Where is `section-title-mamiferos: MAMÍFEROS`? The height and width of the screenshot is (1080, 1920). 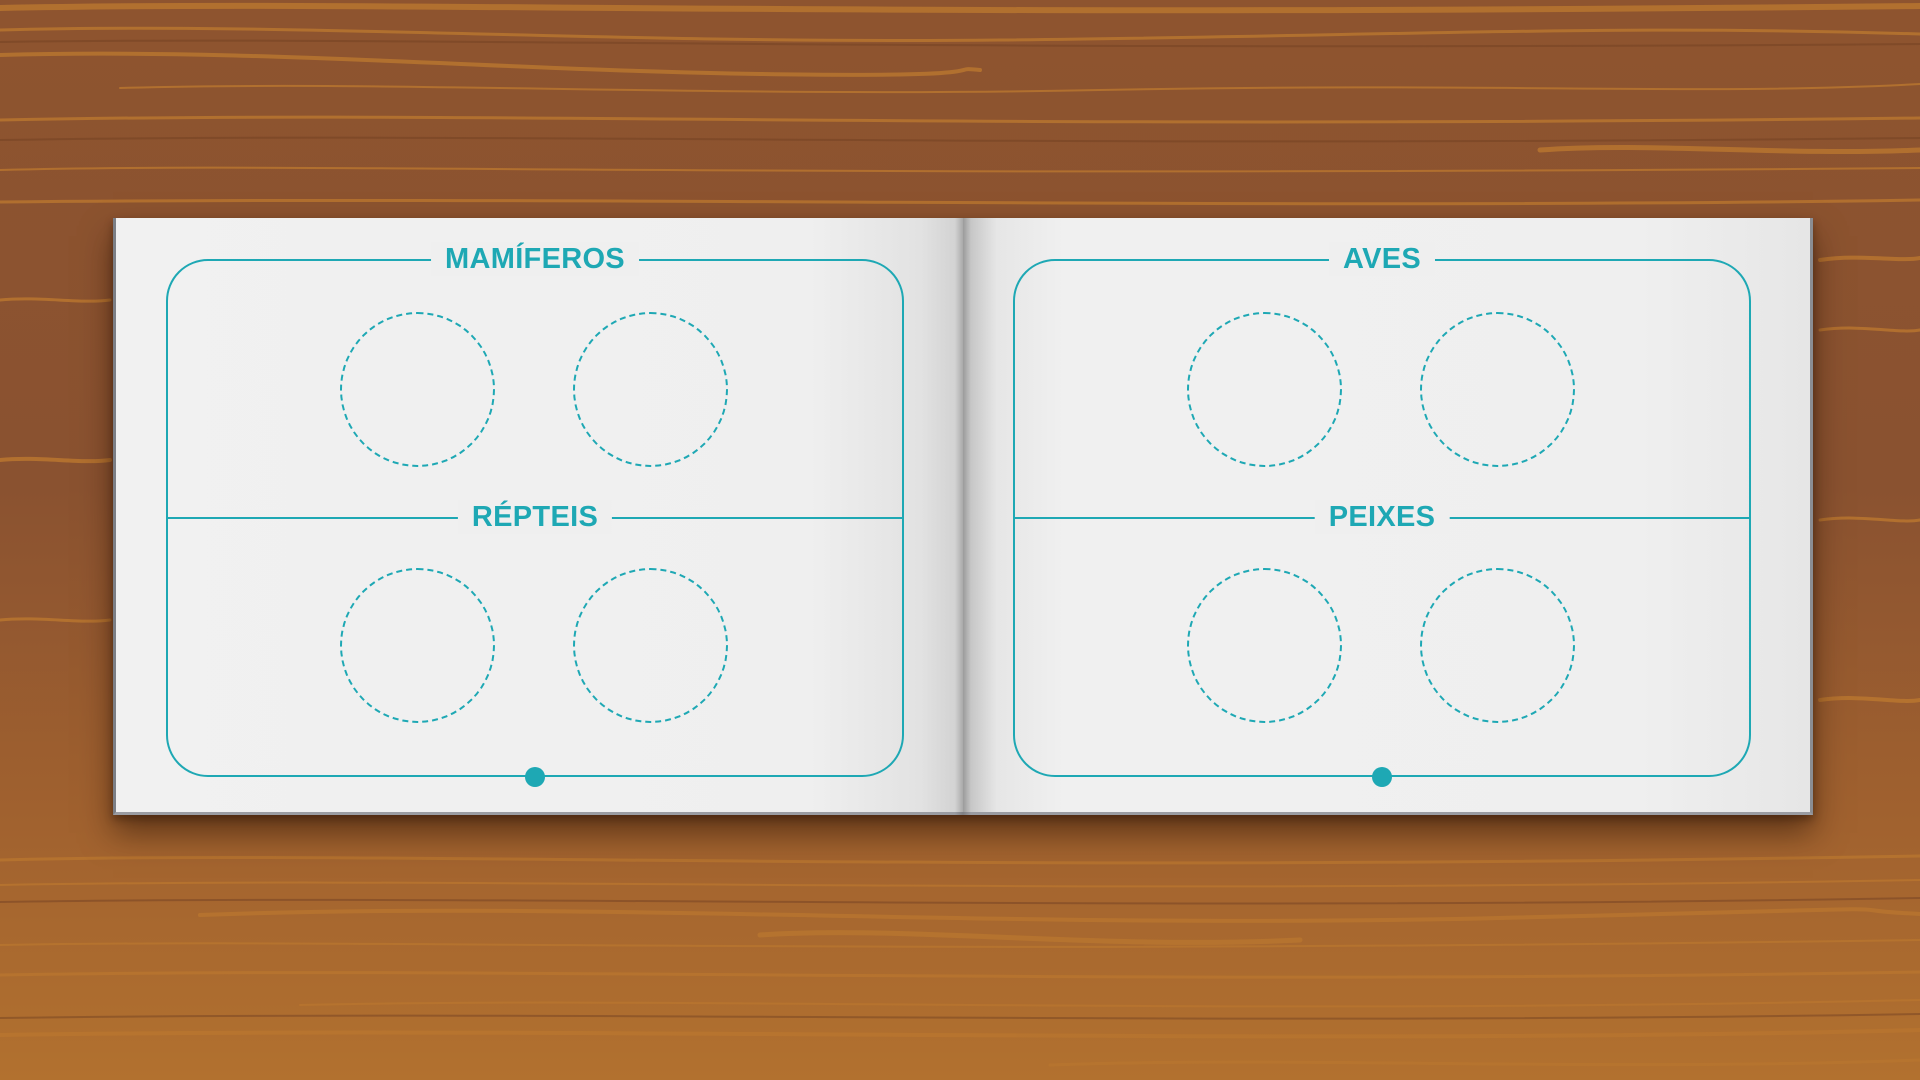
section-title-mamiferos: MAMÍFEROS is located at coordinates (535, 259).